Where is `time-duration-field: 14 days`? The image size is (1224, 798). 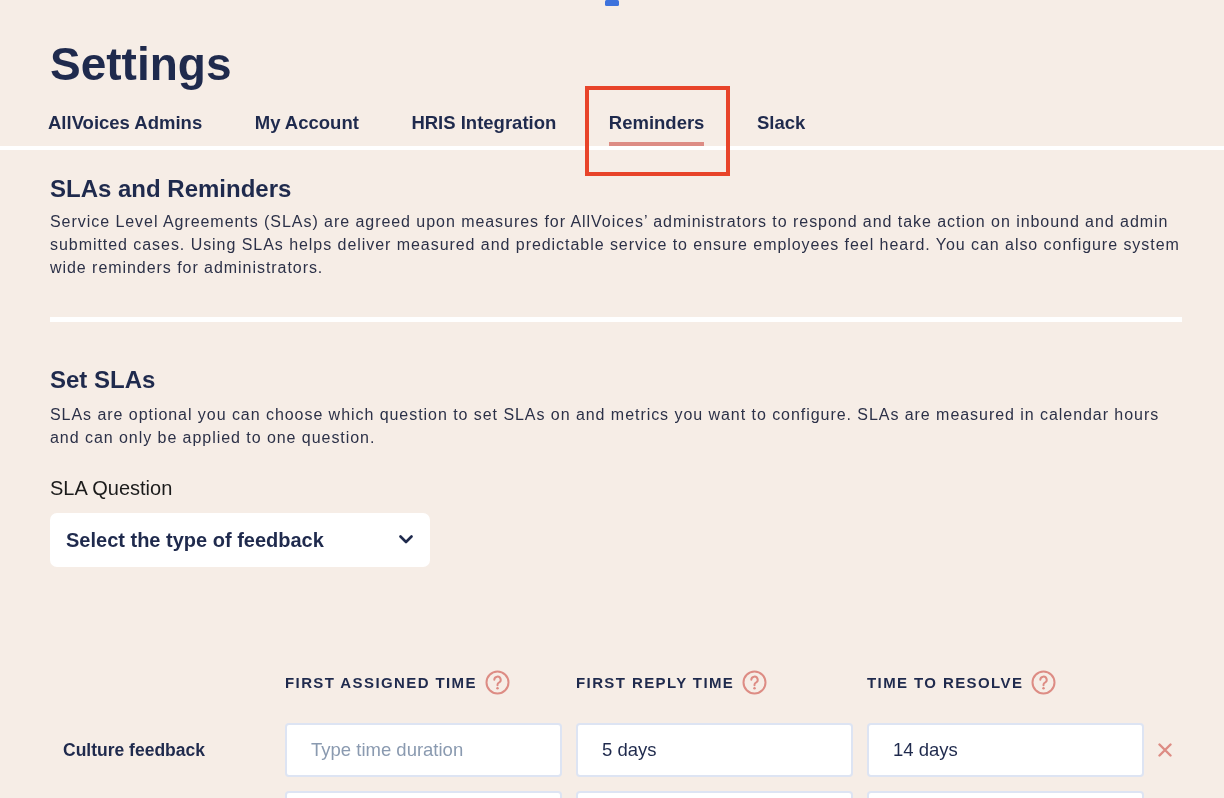
time-duration-field: 14 days is located at coordinates (1005, 749).